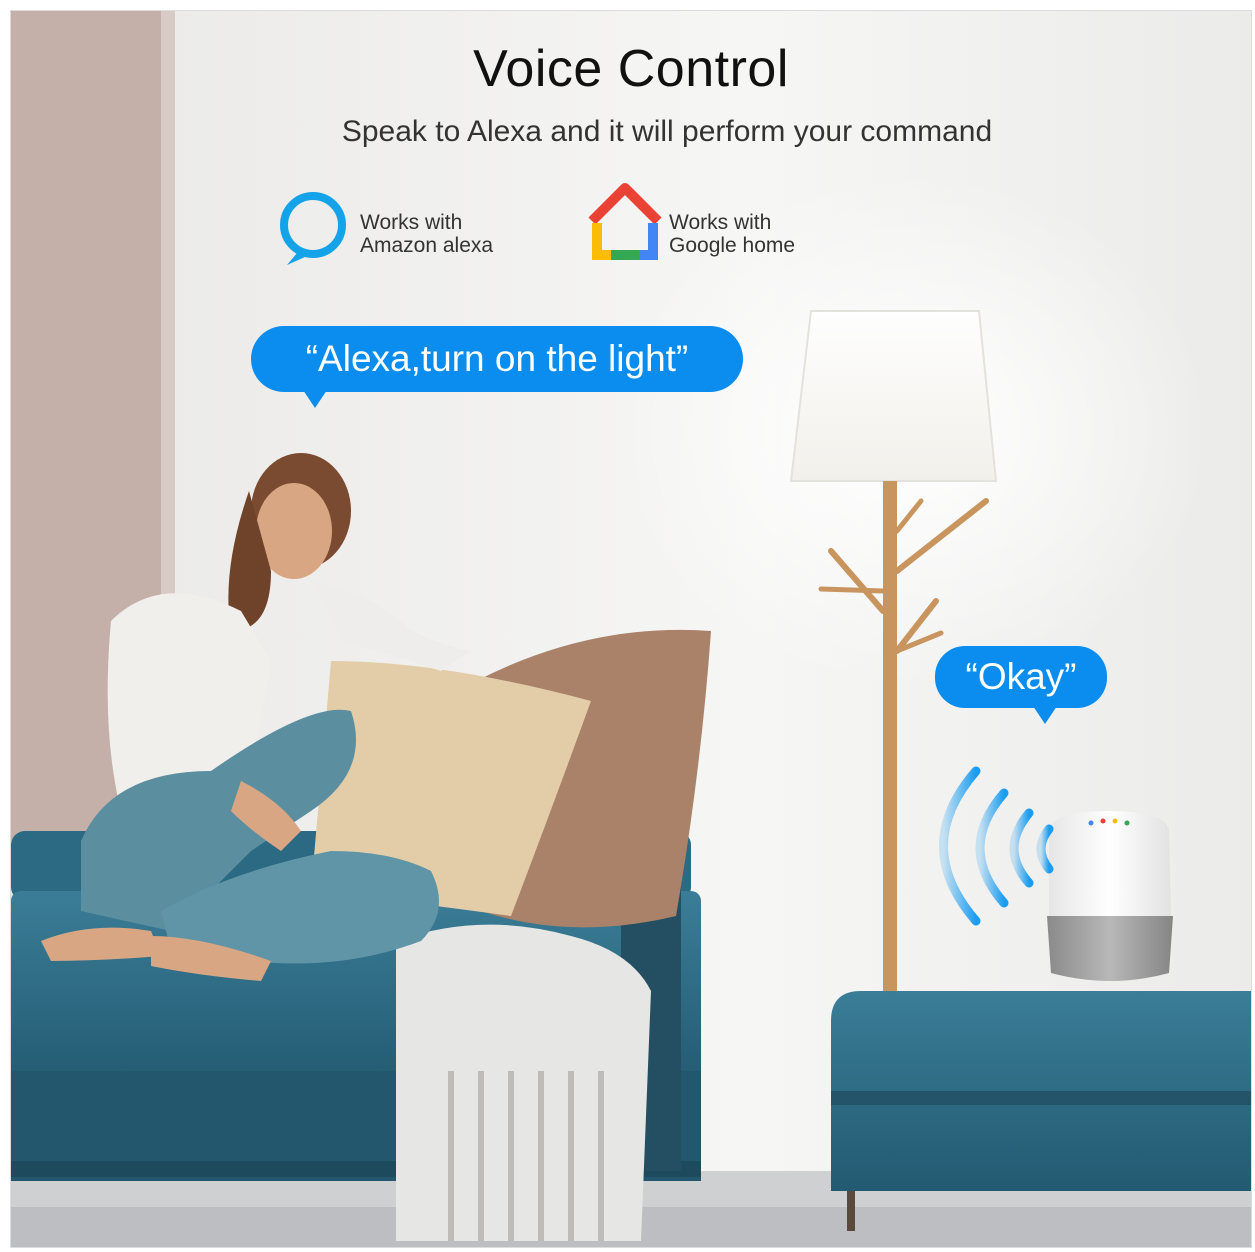 The height and width of the screenshot is (1252, 1255). I want to click on page-title: Voice Control, so click(631, 69).